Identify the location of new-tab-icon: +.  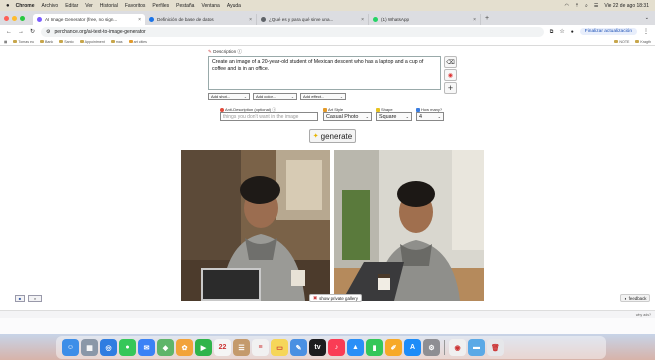
(487, 18).